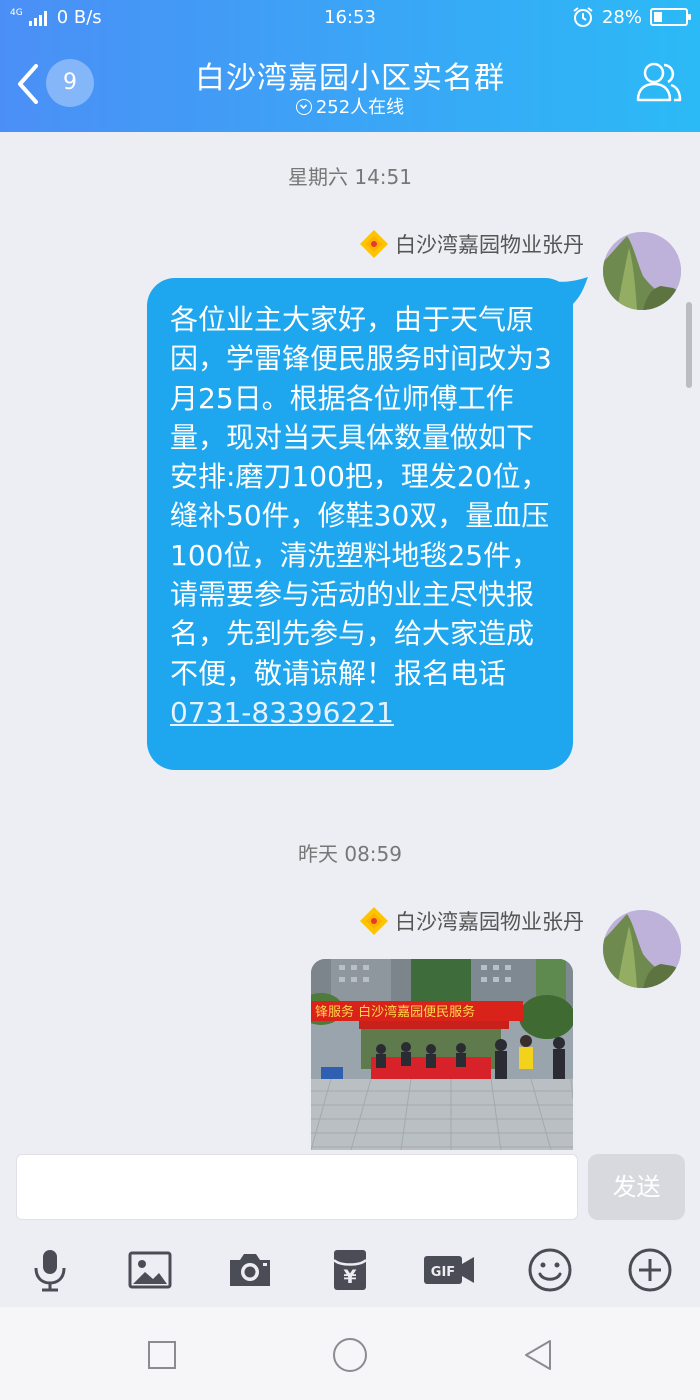  Describe the element at coordinates (442, 1054) in the screenshot. I see `image-message: 锋服务 白沙湾嘉园便民服务` at that location.